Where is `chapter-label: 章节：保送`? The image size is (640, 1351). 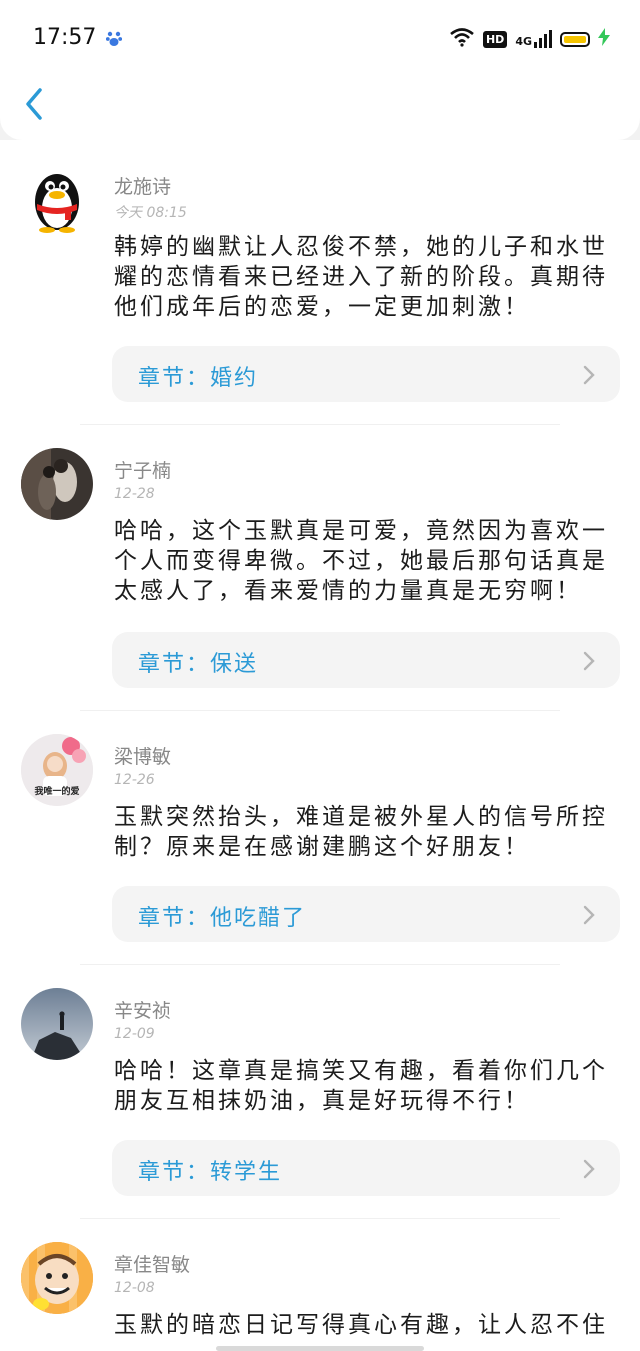 chapter-label: 章节：保送 is located at coordinates (198, 664).